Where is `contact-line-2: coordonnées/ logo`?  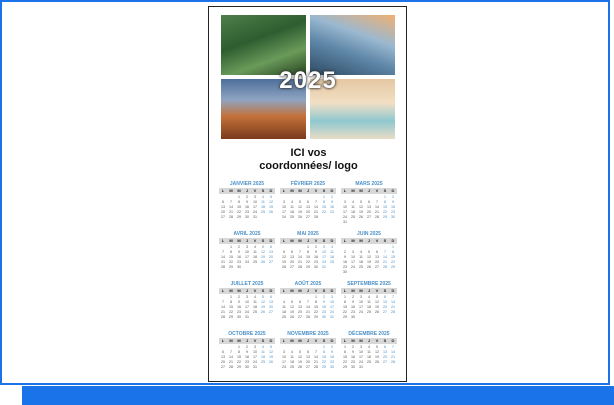
contact-line-2: coordonnées/ logo is located at coordinates (308, 166).